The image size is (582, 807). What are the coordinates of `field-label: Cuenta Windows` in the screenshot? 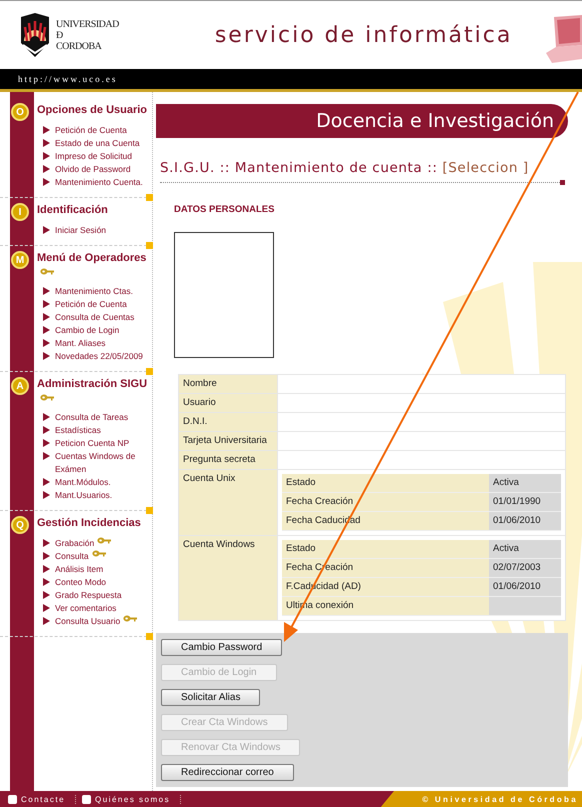 It's located at (228, 578).